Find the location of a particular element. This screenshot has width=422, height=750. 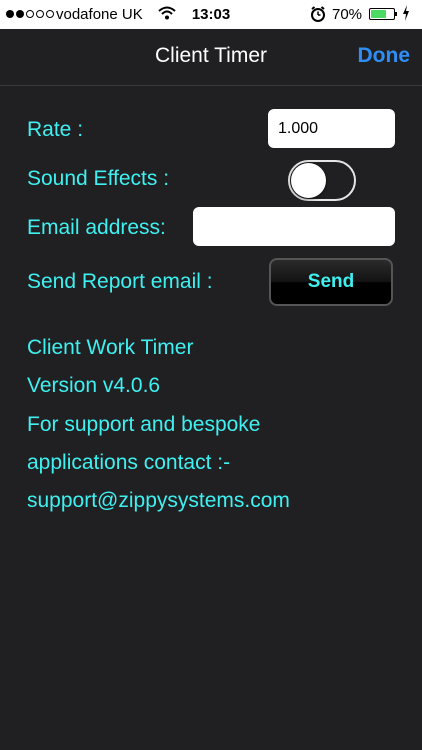

send-button: Send is located at coordinates (331, 282).